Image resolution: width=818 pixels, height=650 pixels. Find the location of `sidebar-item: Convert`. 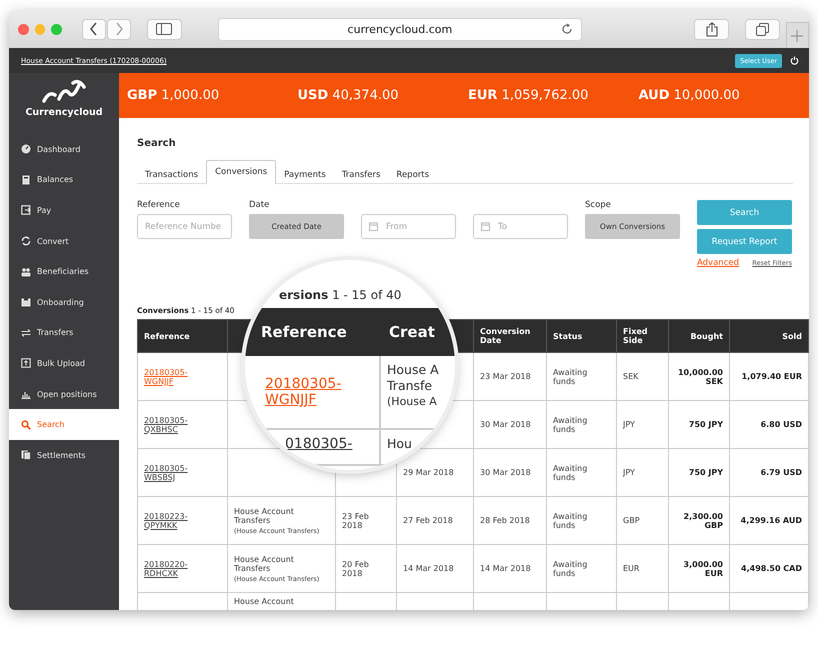

sidebar-item: Convert is located at coordinates (64, 241).